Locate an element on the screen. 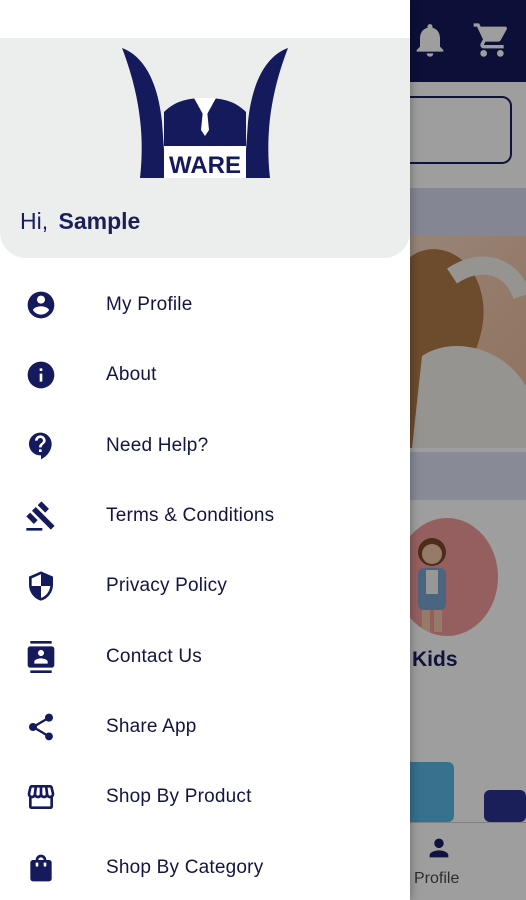  menu-label: Contact Us is located at coordinates (154, 656).